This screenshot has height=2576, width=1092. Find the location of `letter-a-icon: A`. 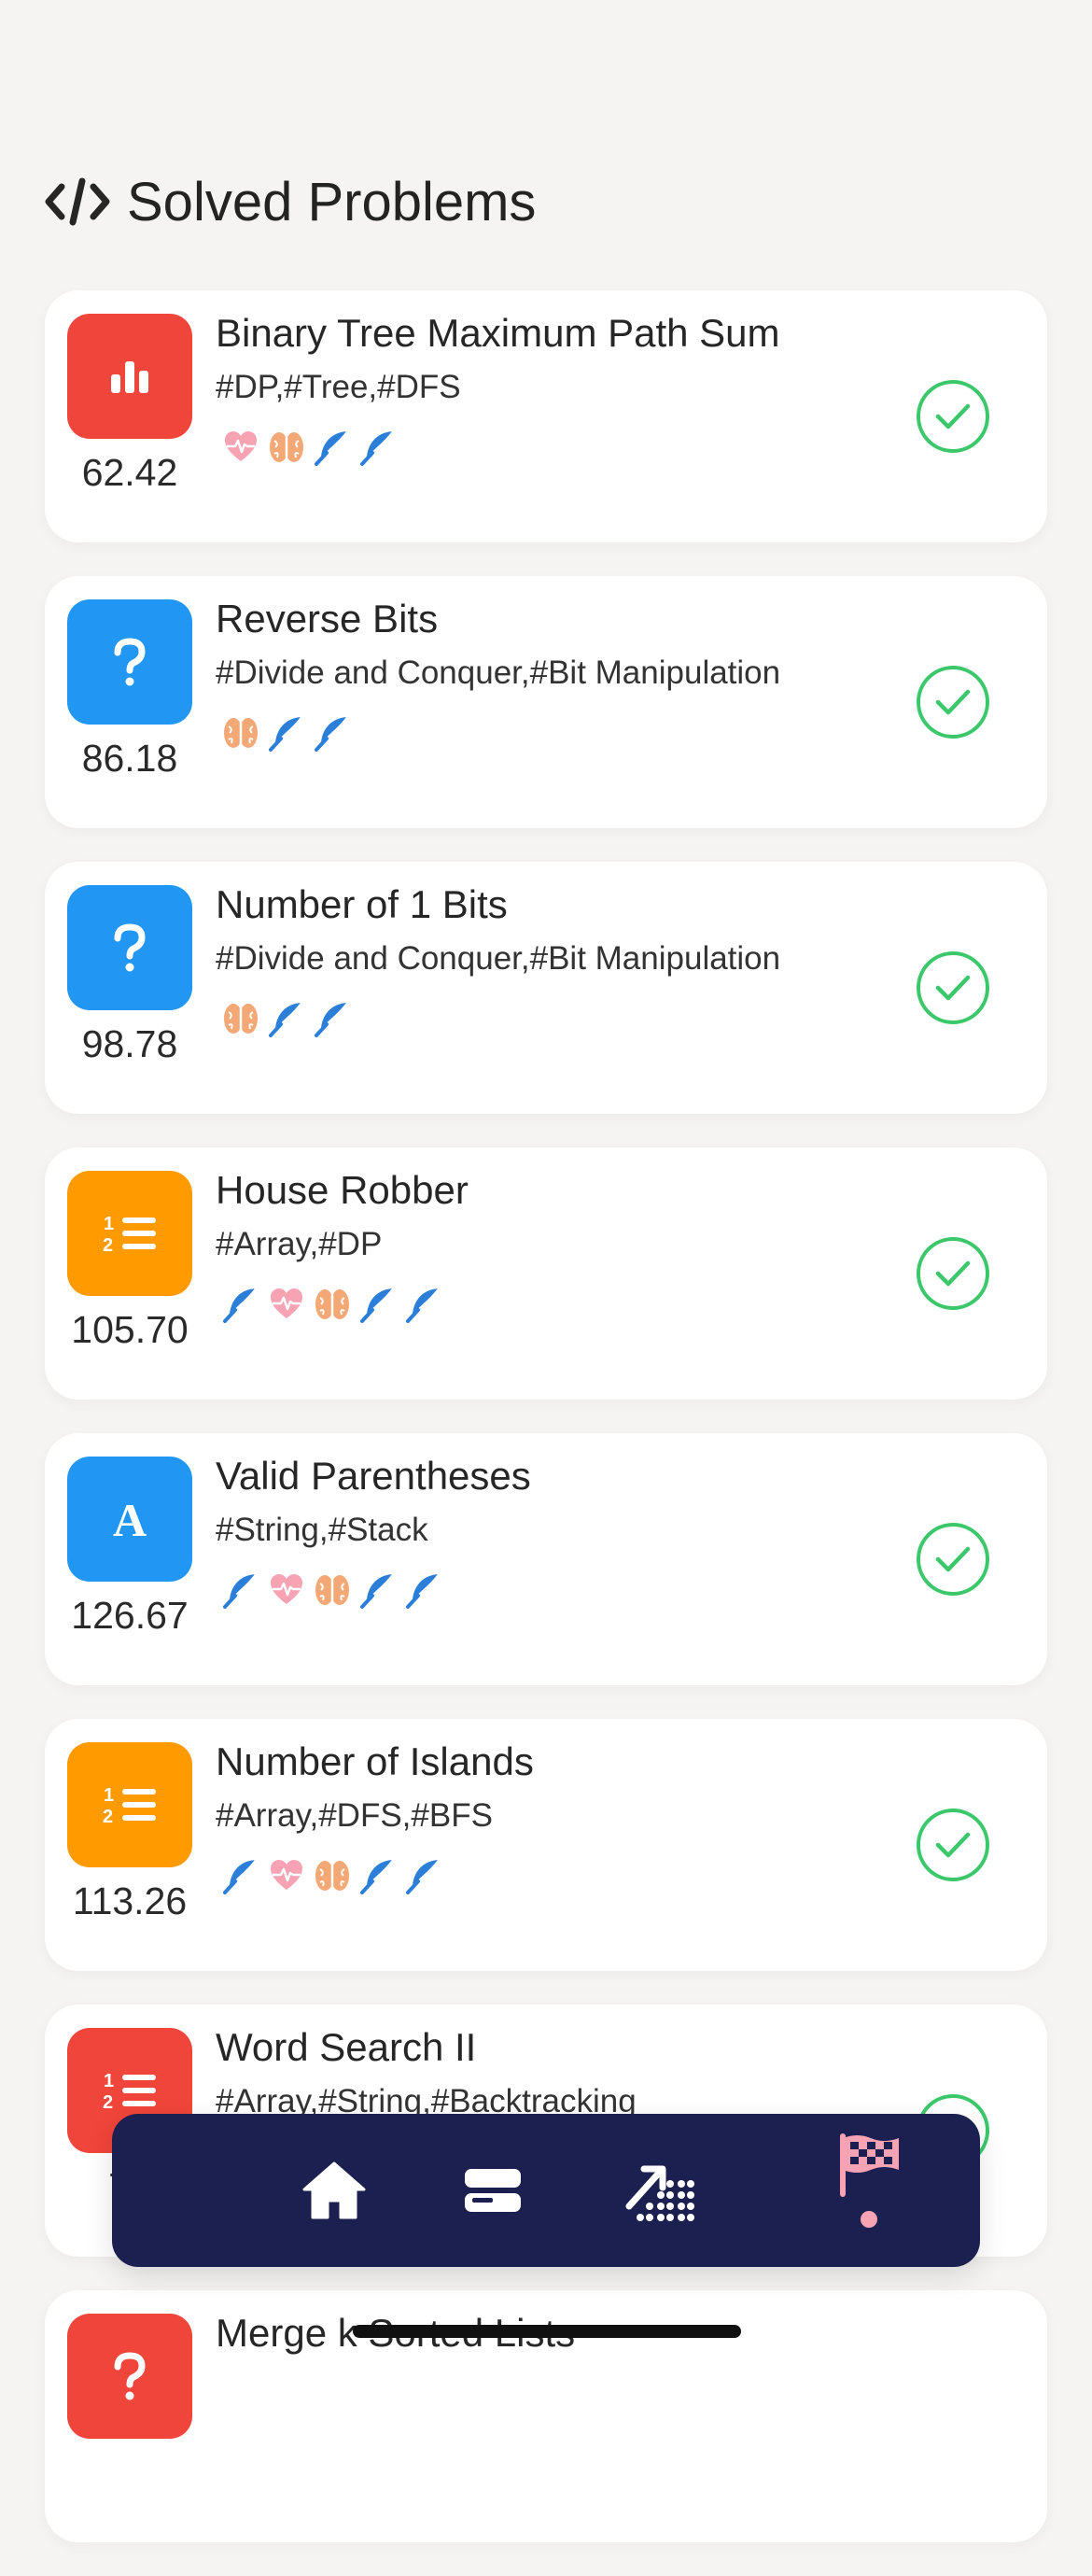

letter-a-icon: A is located at coordinates (129, 1519).